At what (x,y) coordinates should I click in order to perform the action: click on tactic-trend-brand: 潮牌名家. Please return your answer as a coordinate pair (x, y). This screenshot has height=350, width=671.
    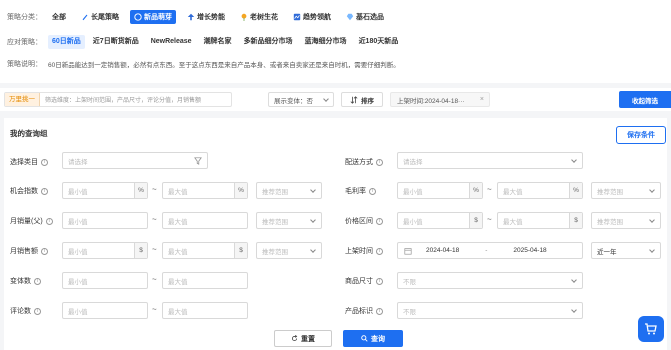
    Looking at the image, I should click on (218, 42).